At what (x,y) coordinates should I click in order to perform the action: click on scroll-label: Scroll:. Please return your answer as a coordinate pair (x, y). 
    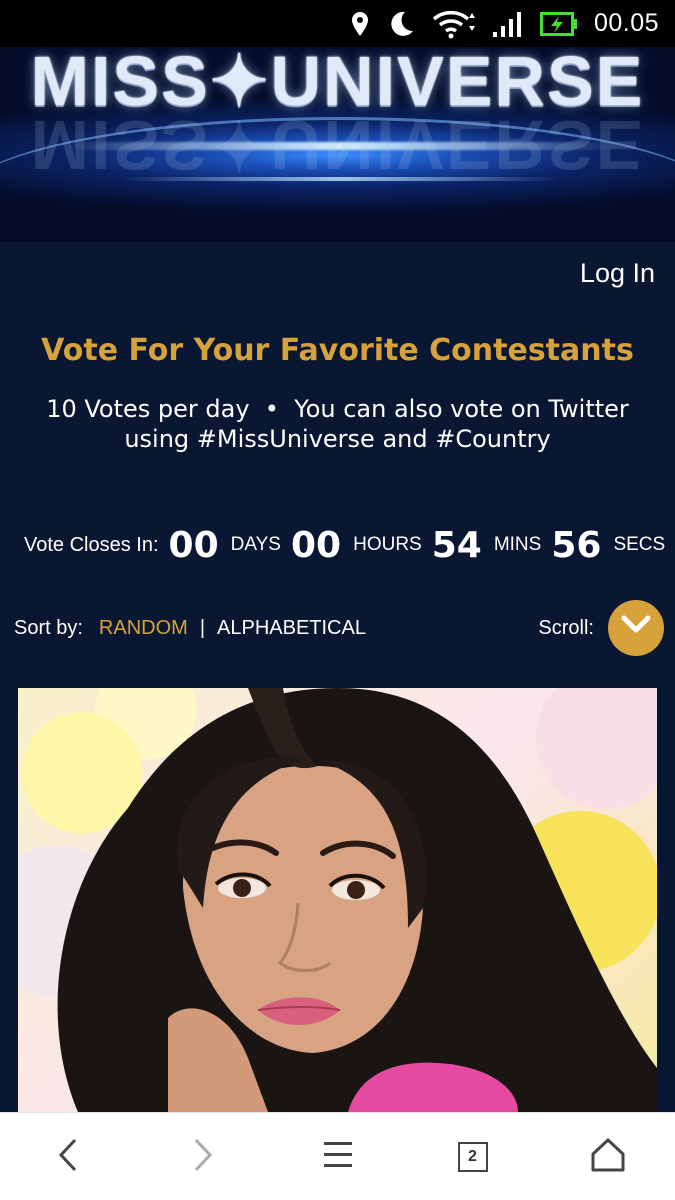
    Looking at the image, I should click on (566, 627).